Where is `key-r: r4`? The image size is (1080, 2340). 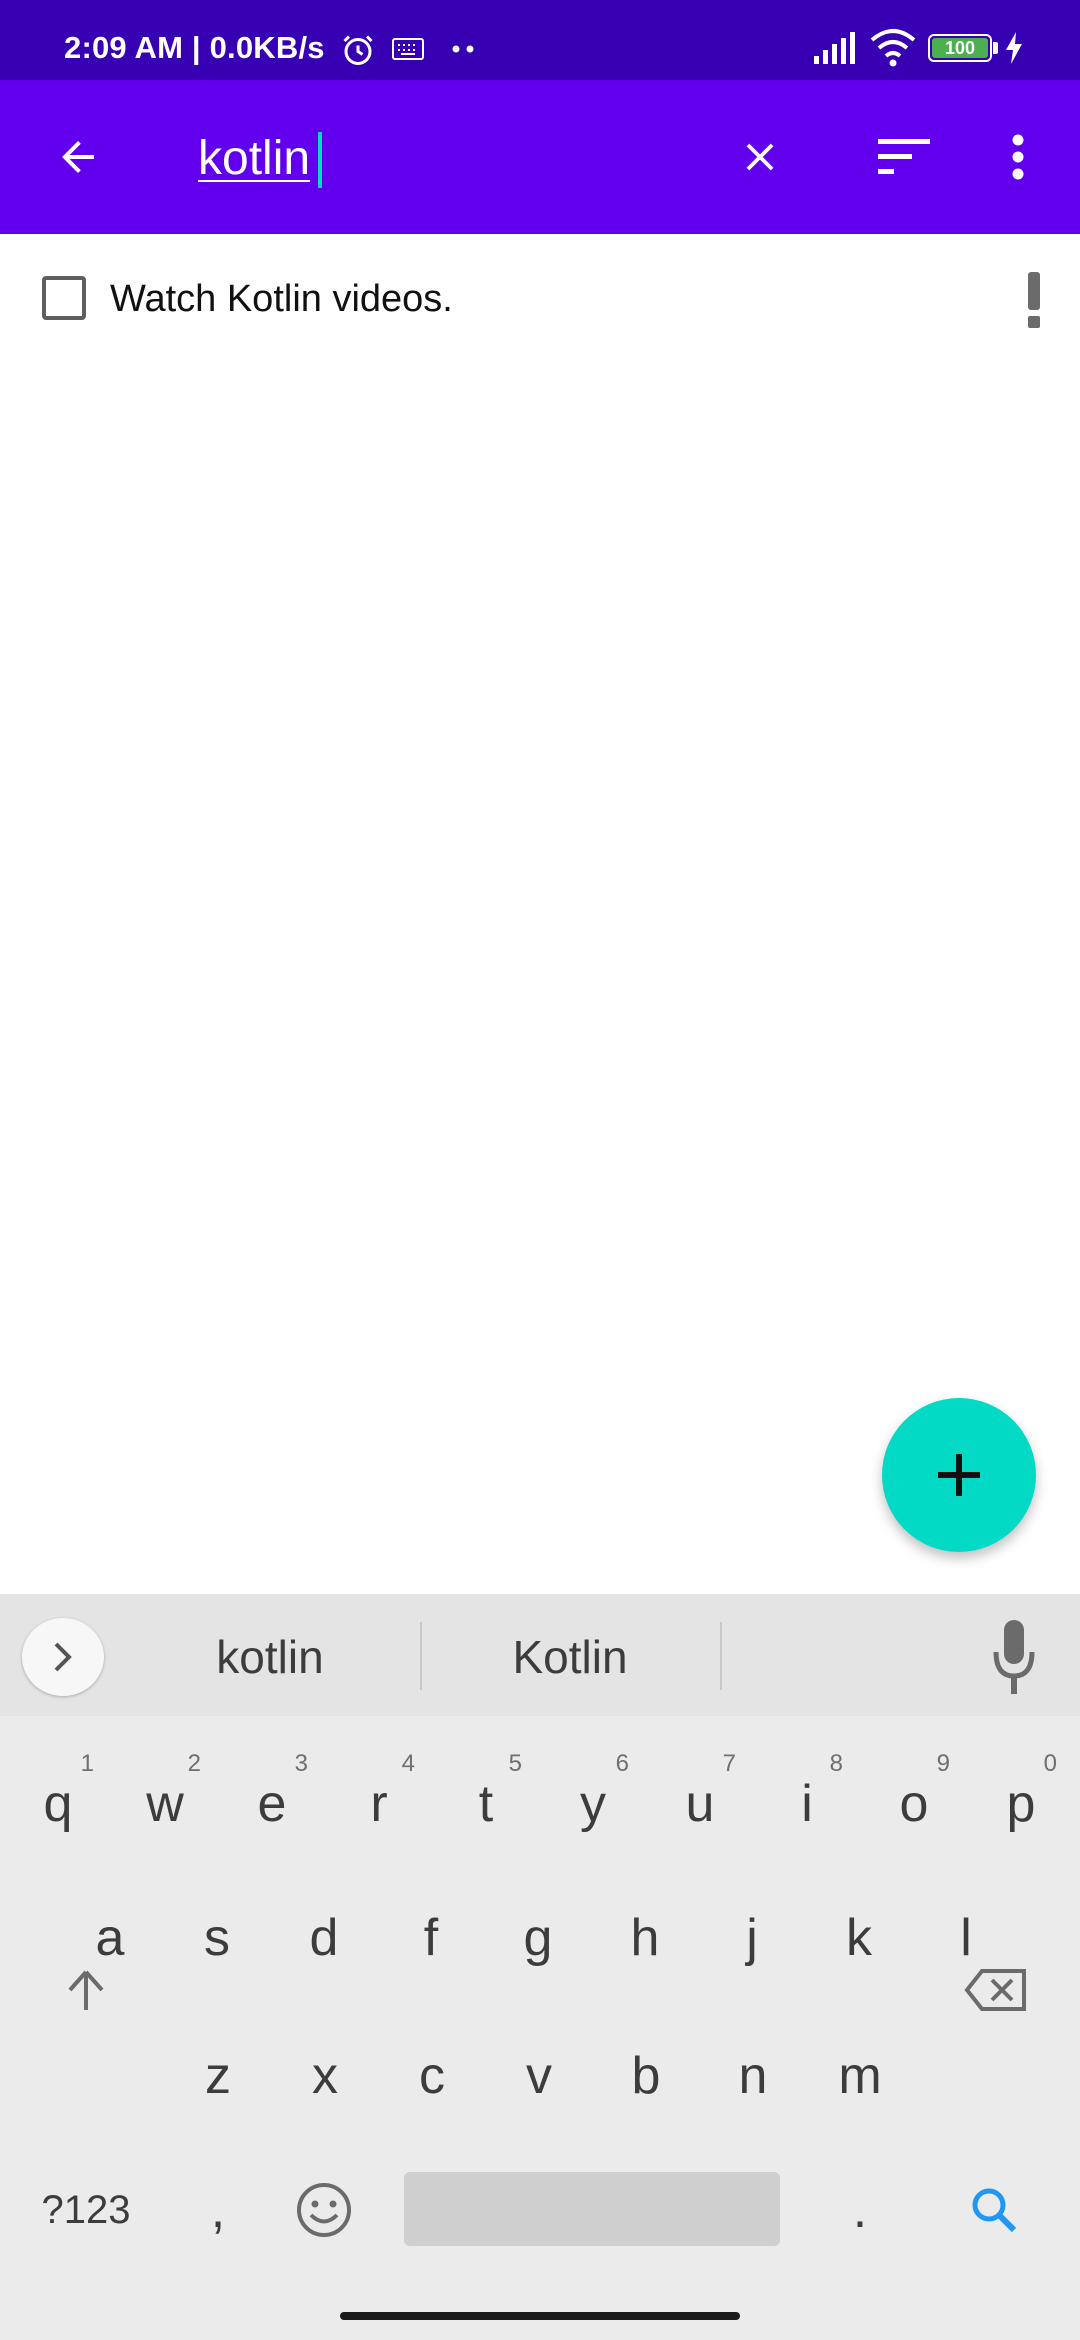 key-r: r4 is located at coordinates (379, 1804).